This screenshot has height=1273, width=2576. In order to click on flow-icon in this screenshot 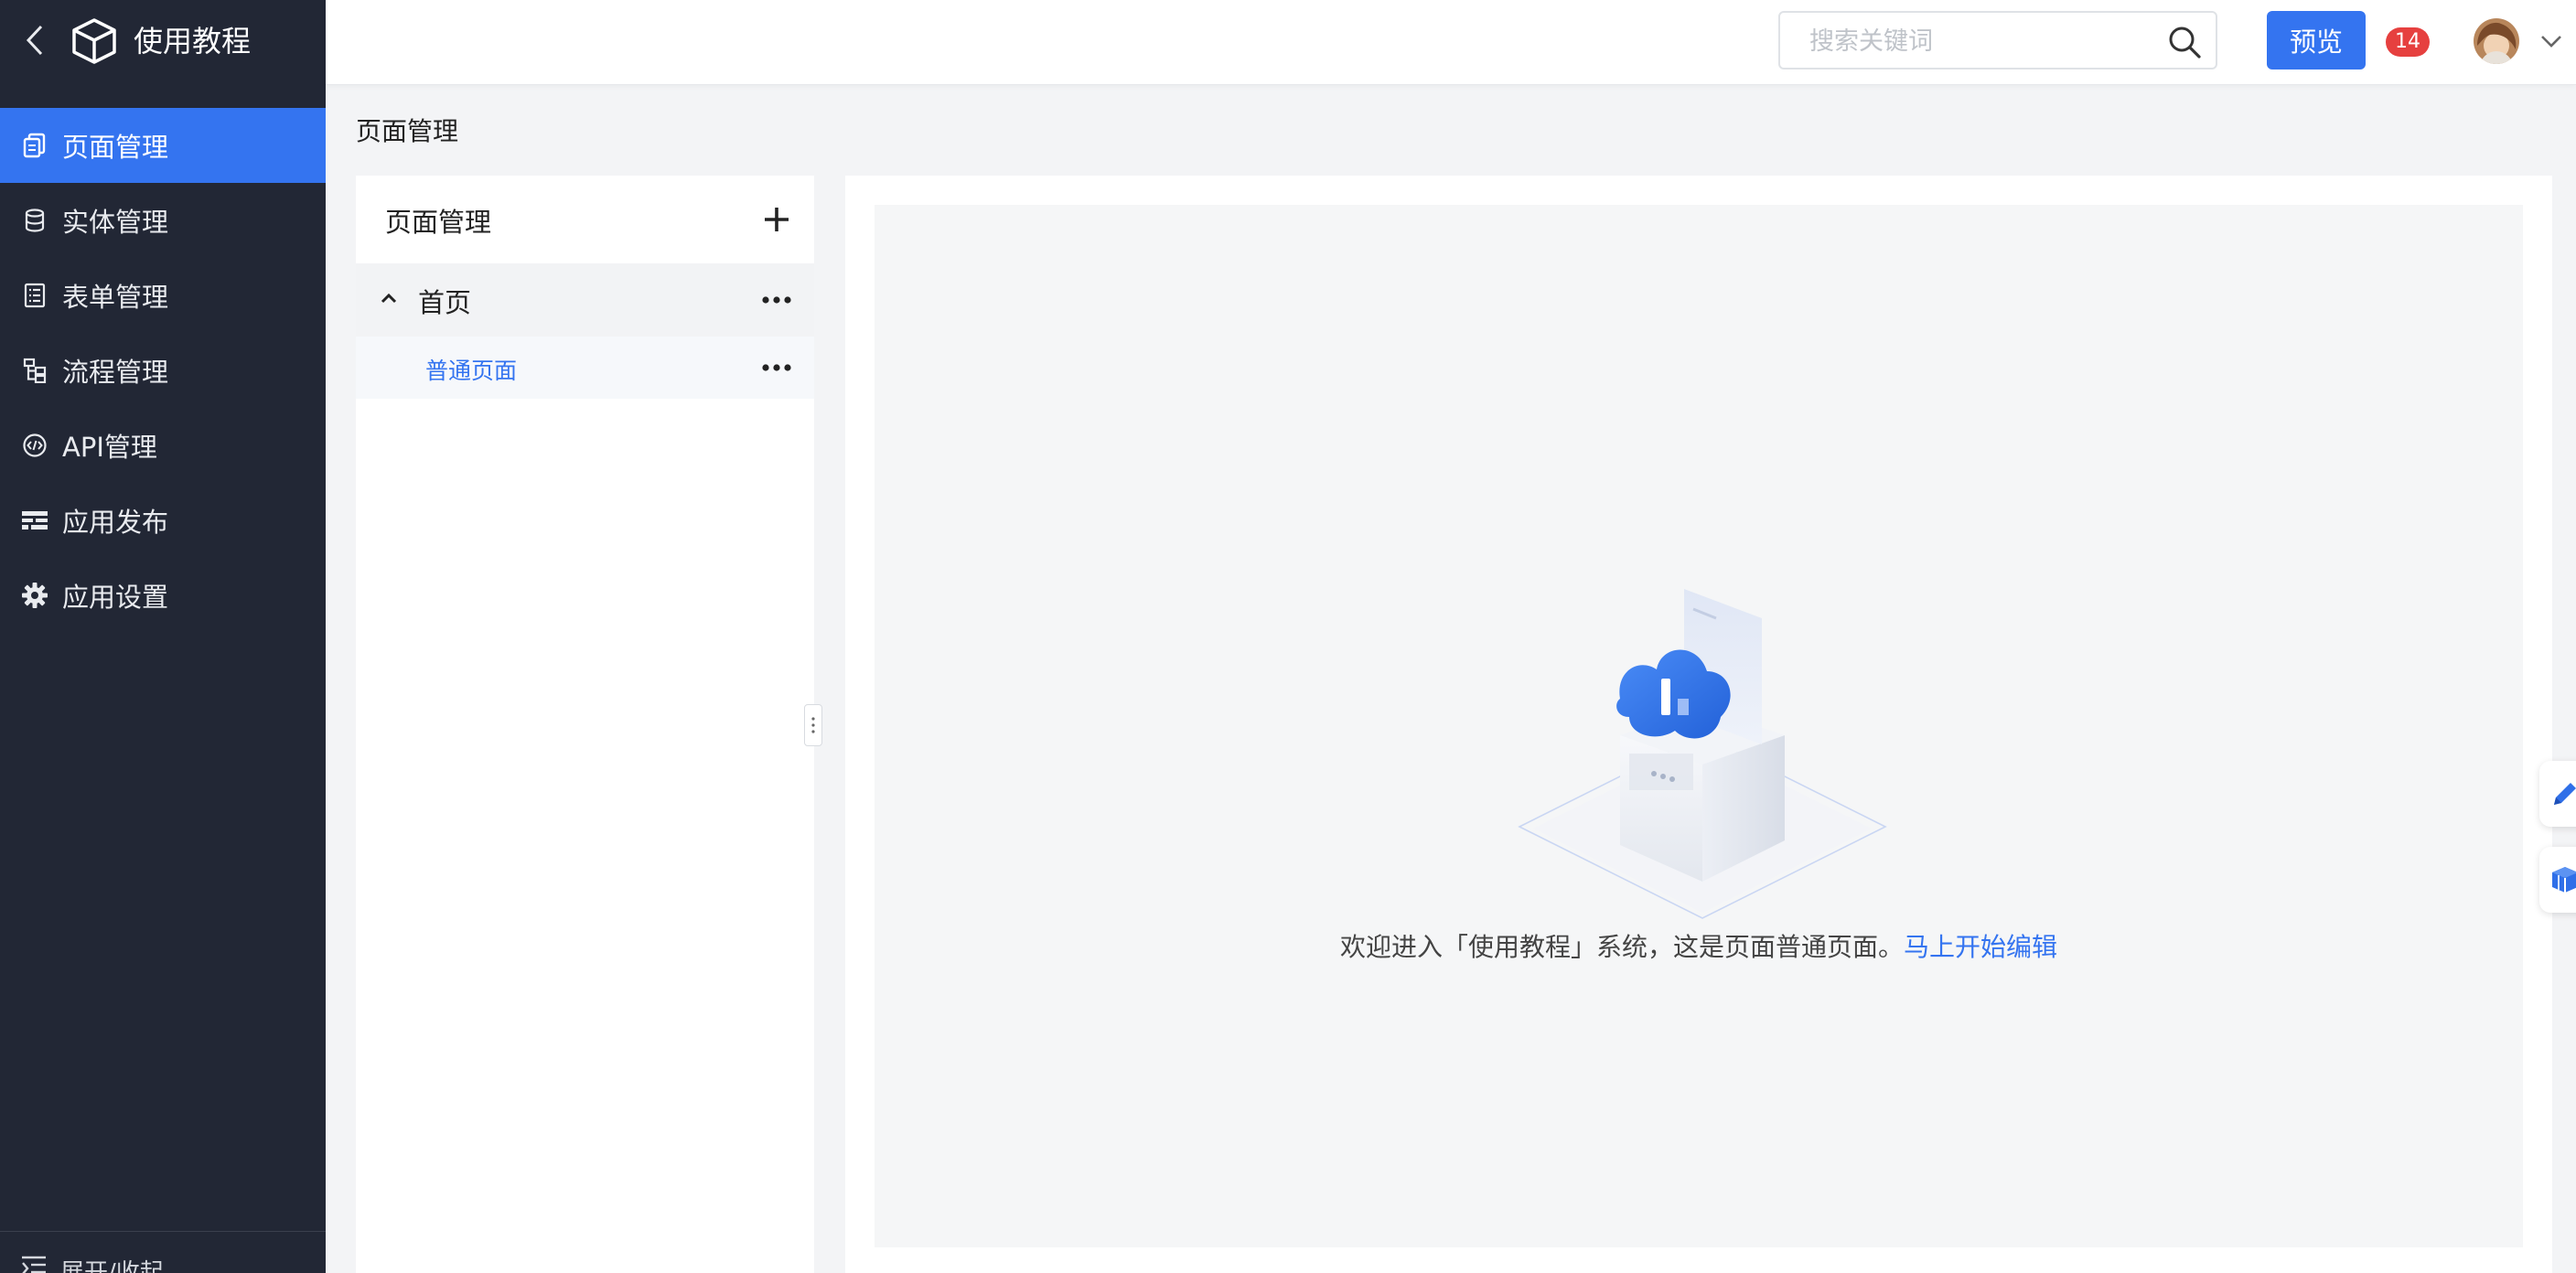, I will do `click(34, 370)`.